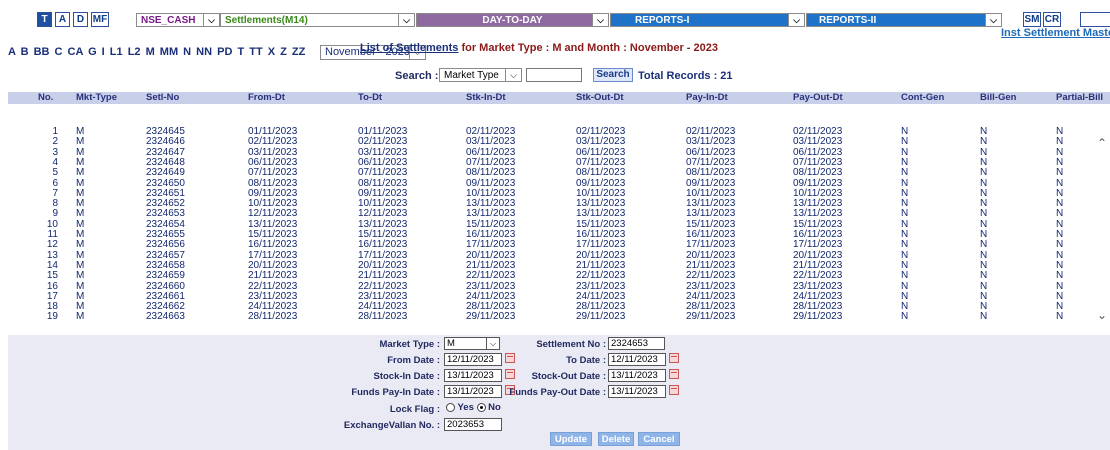  Describe the element at coordinates (1052, 19) in the screenshot. I see `cr-button: CR` at that location.